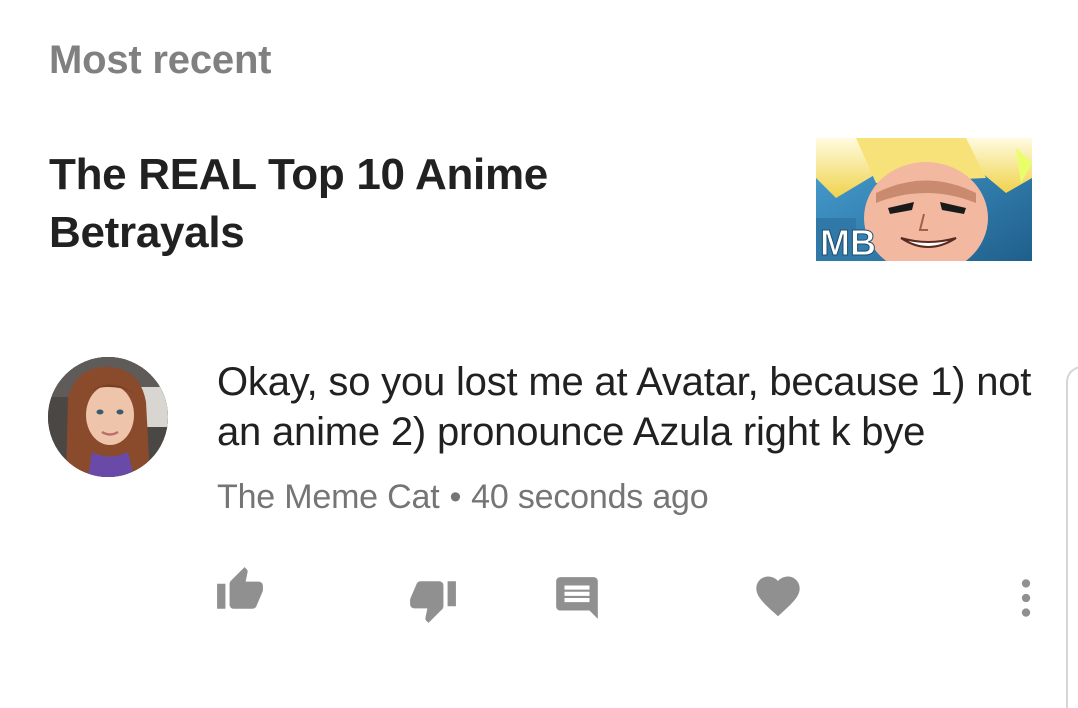 This screenshot has width=1078, height=708. I want to click on like-button, so click(240, 590).